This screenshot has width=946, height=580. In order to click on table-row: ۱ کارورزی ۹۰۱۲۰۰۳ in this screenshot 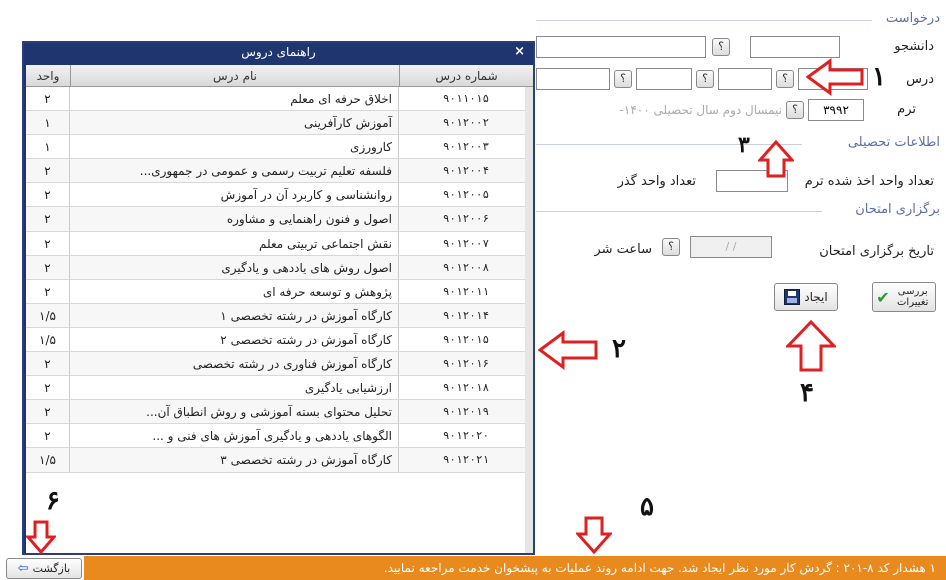, I will do `click(279, 147)`.